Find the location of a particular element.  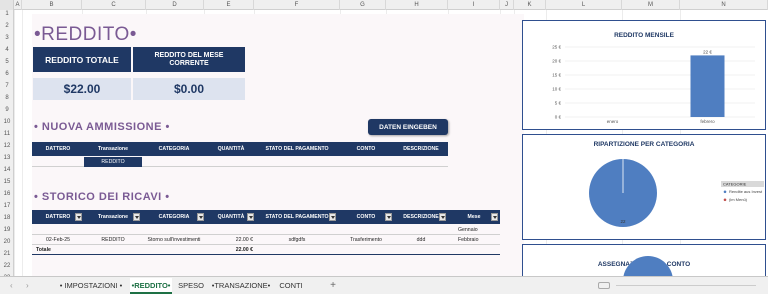

legend-entry: (im Menü) is located at coordinates (738, 199).